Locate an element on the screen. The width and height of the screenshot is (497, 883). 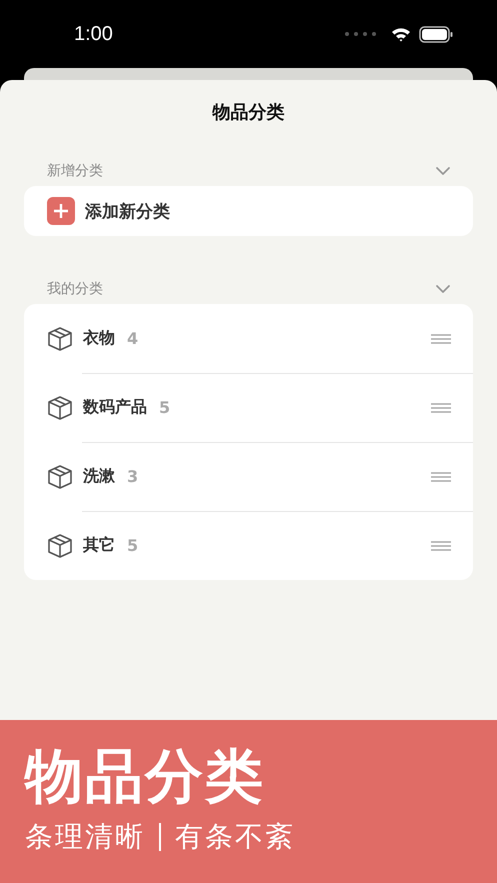
sheet-title: 物品分类 is located at coordinates (248, 113).